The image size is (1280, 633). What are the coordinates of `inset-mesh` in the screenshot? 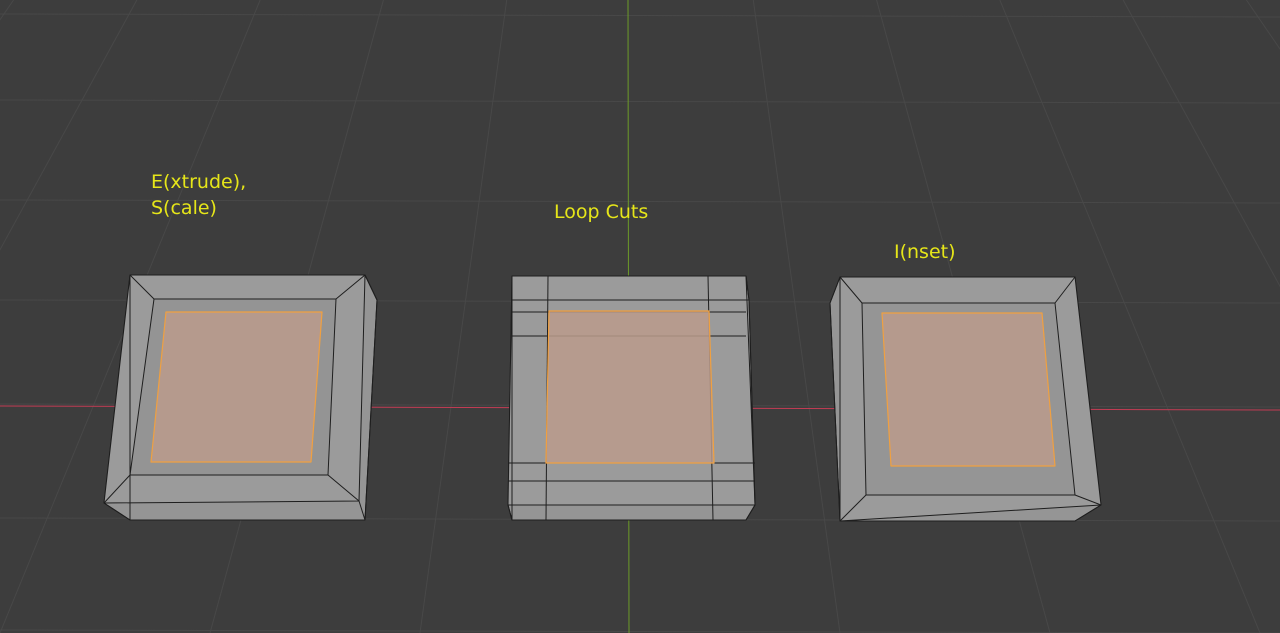 It's located at (965, 399).